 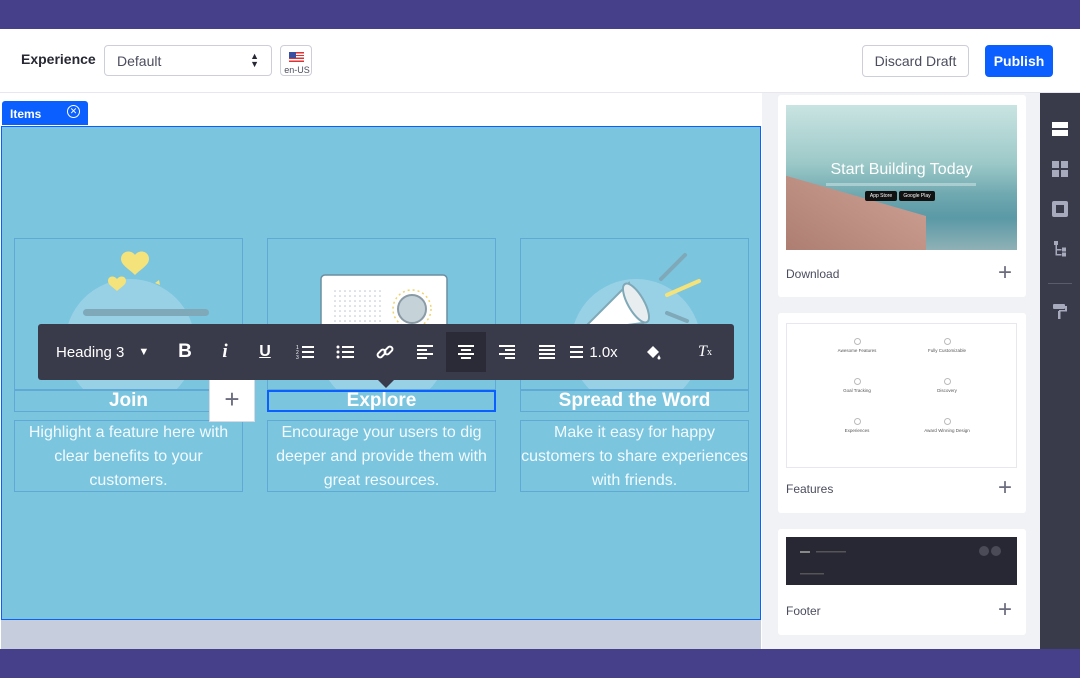 I want to click on items-topper: Items ✕, so click(x=45, y=113).